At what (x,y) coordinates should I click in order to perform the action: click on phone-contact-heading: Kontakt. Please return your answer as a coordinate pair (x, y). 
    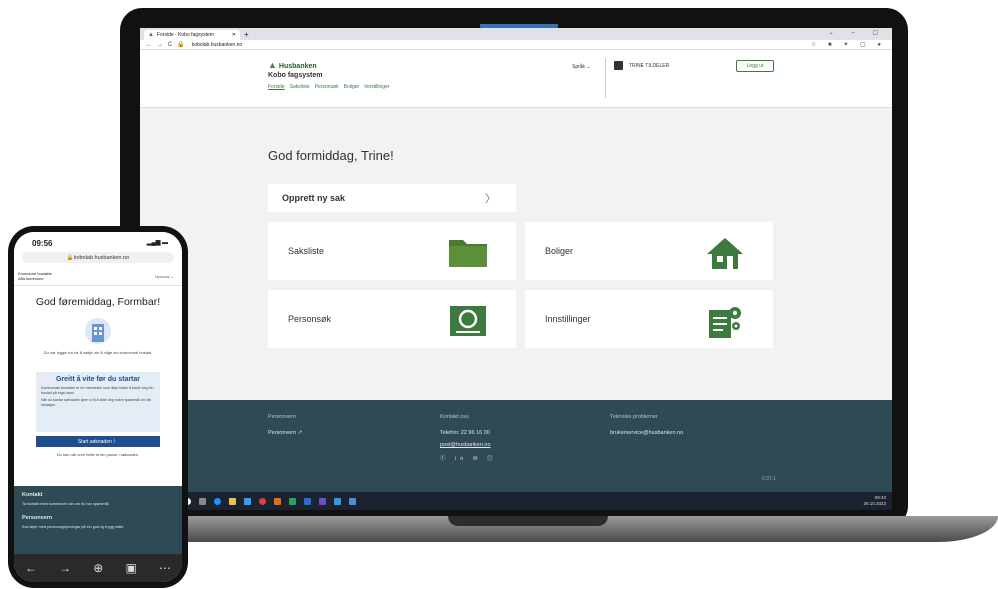
    Looking at the image, I should click on (32, 495).